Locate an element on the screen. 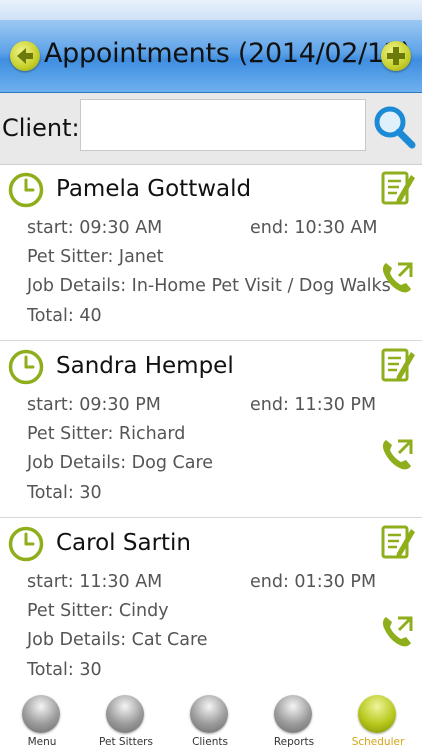  client-name: Sandra Hempel is located at coordinates (145, 366).